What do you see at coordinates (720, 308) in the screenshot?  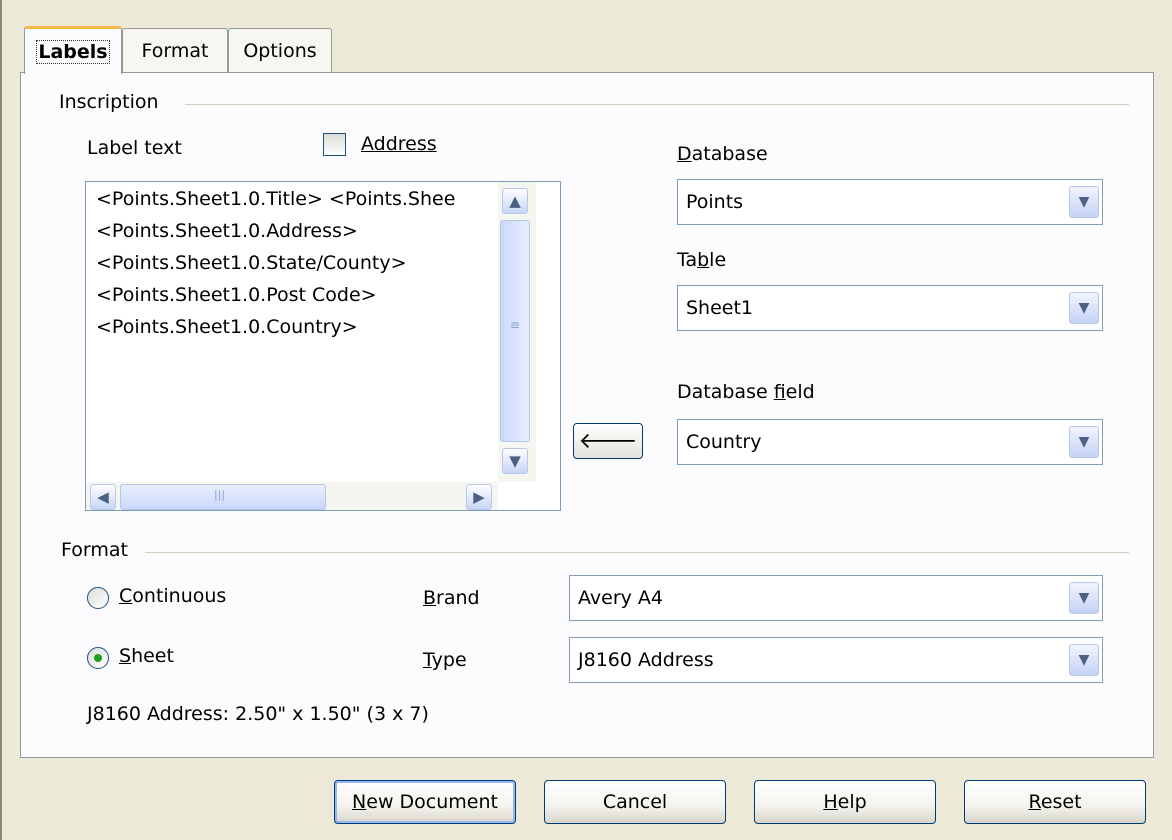 I see `table-value: Sheet1` at bounding box center [720, 308].